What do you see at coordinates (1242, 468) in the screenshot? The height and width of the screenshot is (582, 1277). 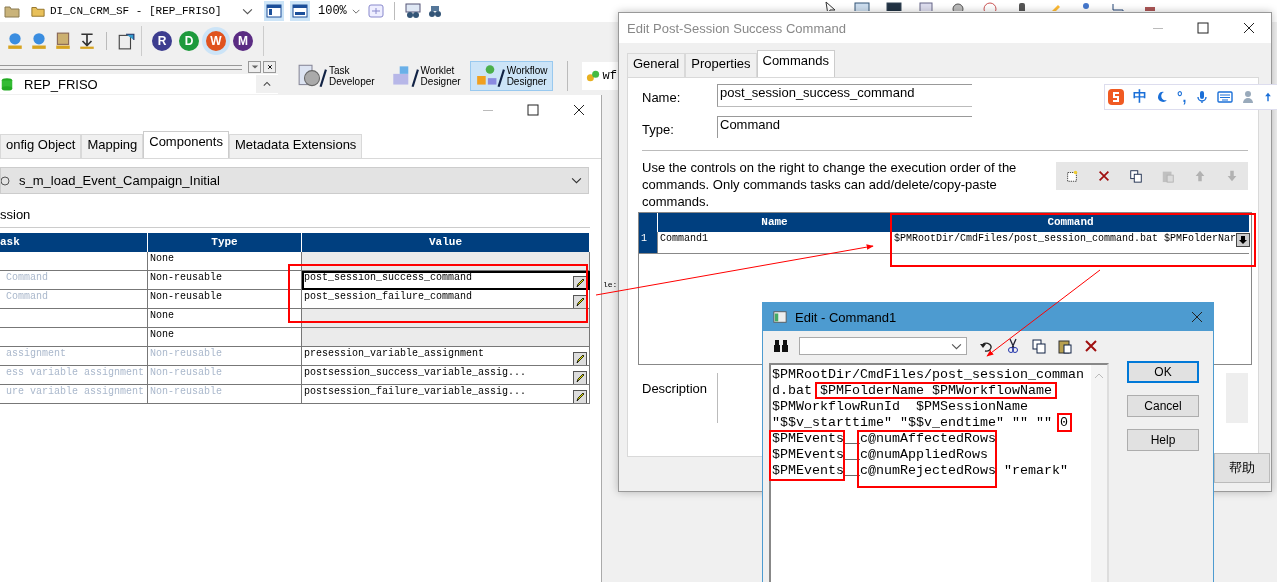 I see `help-button: 帮助` at bounding box center [1242, 468].